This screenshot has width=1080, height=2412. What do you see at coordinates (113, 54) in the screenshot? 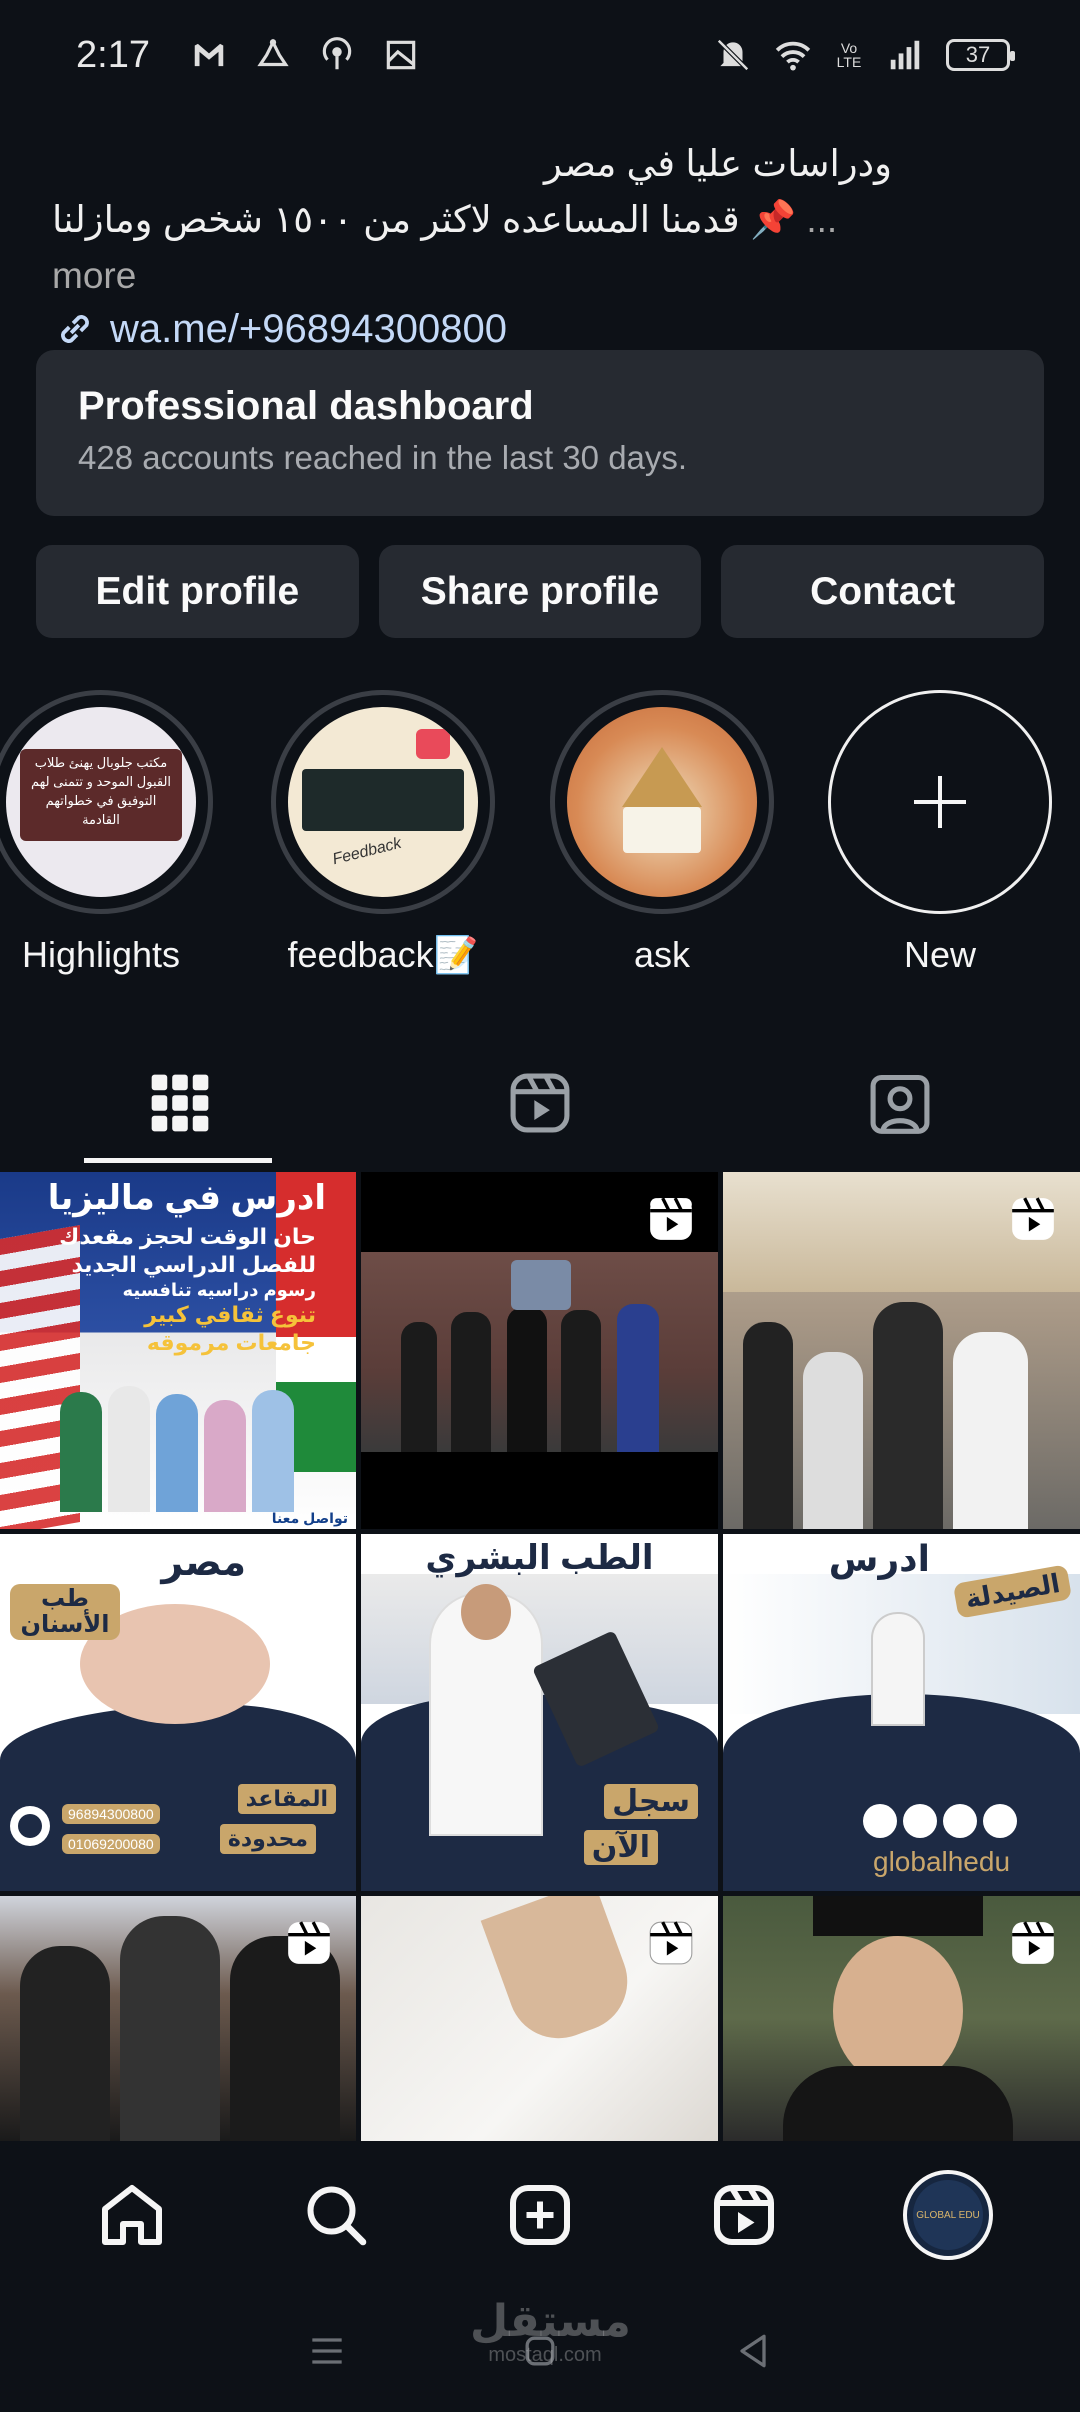
I see `status-time: 2:17` at bounding box center [113, 54].